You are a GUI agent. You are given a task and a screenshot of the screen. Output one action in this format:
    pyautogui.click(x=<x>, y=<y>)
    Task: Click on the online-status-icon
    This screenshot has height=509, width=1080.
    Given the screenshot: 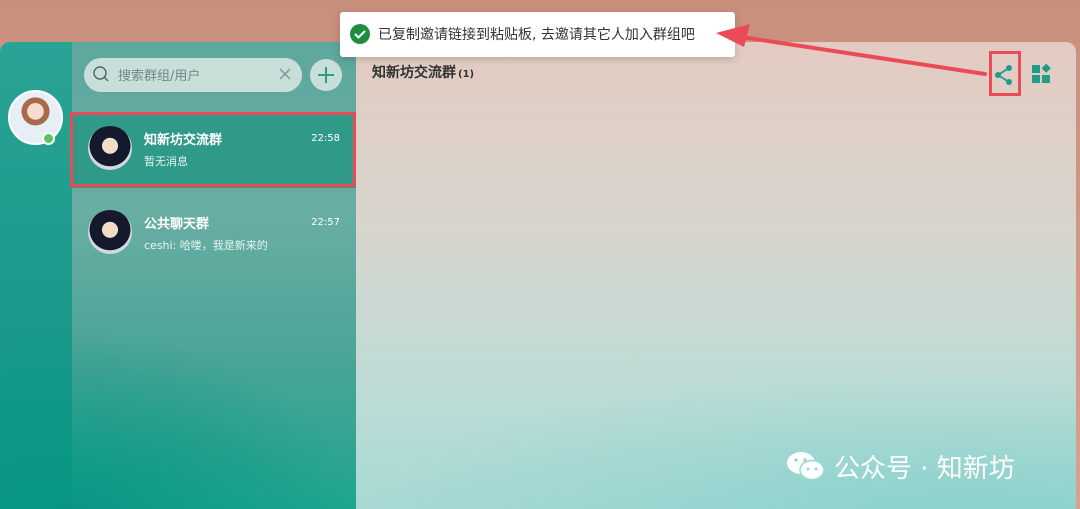 What is the action you would take?
    pyautogui.click(x=48, y=138)
    